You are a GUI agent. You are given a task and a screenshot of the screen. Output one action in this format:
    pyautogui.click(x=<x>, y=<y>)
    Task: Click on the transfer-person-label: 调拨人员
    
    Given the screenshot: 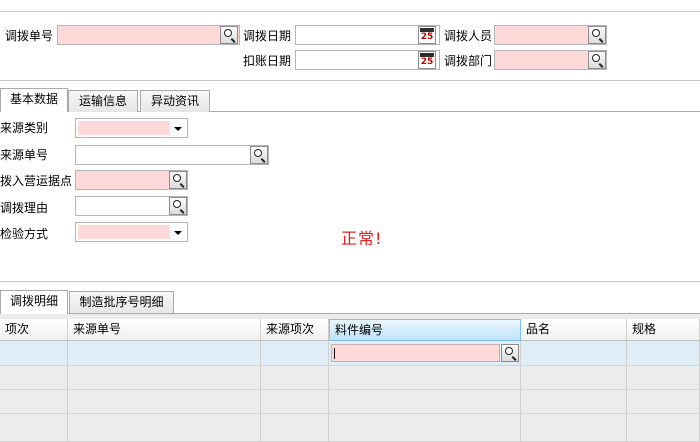 What is the action you would take?
    pyautogui.click(x=468, y=36)
    